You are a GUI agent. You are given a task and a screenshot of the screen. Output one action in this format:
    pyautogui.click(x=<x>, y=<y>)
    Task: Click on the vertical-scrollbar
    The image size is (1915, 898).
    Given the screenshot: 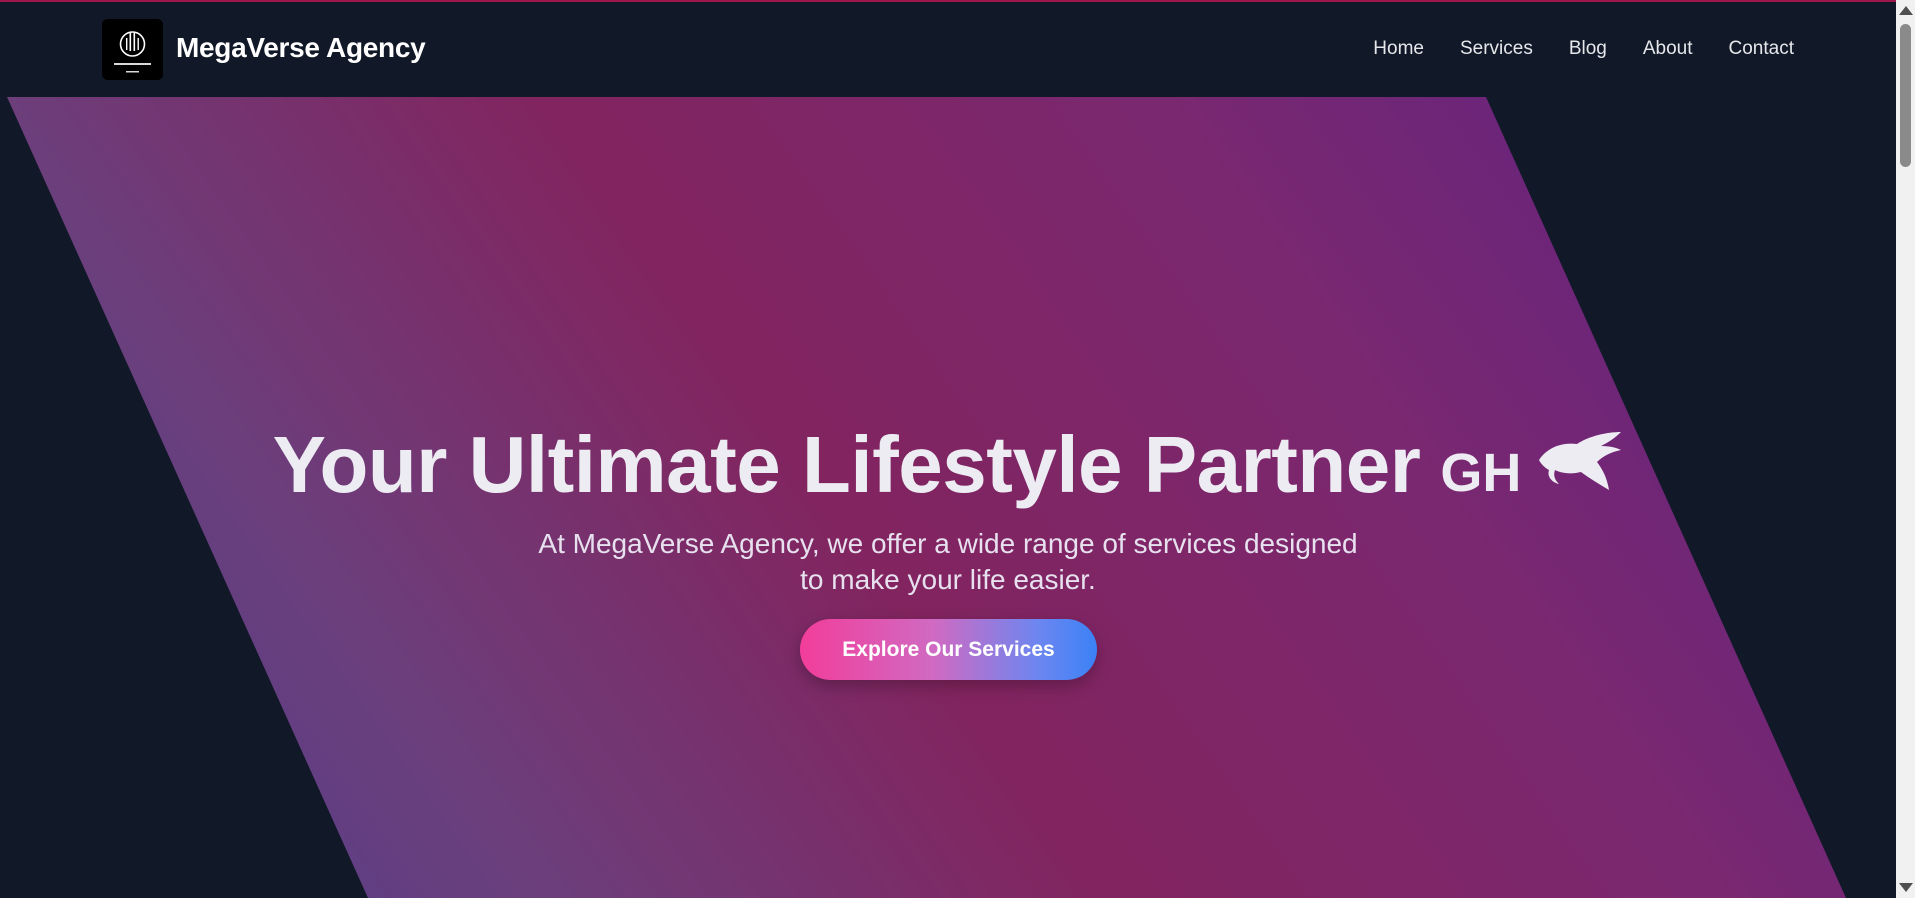 What is the action you would take?
    pyautogui.click(x=1905, y=449)
    